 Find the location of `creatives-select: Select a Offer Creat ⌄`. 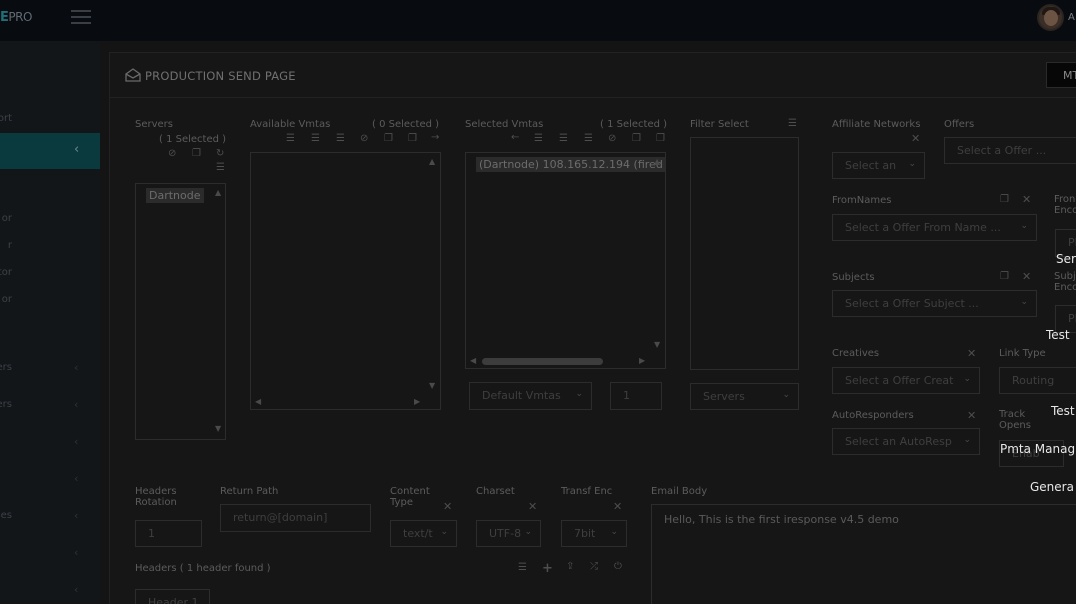

creatives-select: Select a Offer Creat ⌄ is located at coordinates (906, 380).